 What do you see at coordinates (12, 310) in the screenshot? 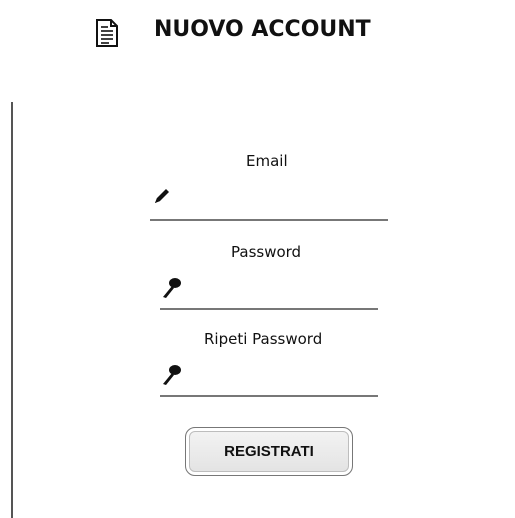
I see `divider` at bounding box center [12, 310].